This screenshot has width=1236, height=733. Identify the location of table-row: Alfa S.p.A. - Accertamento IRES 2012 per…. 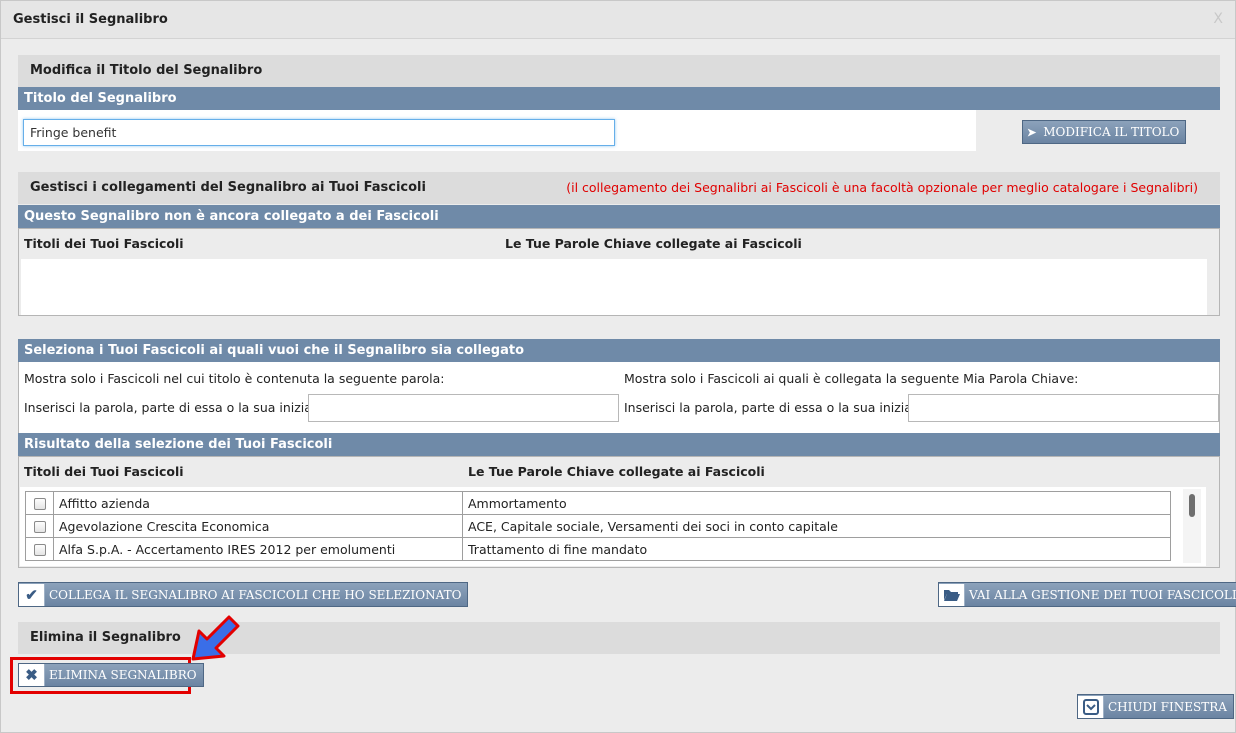
(598, 549).